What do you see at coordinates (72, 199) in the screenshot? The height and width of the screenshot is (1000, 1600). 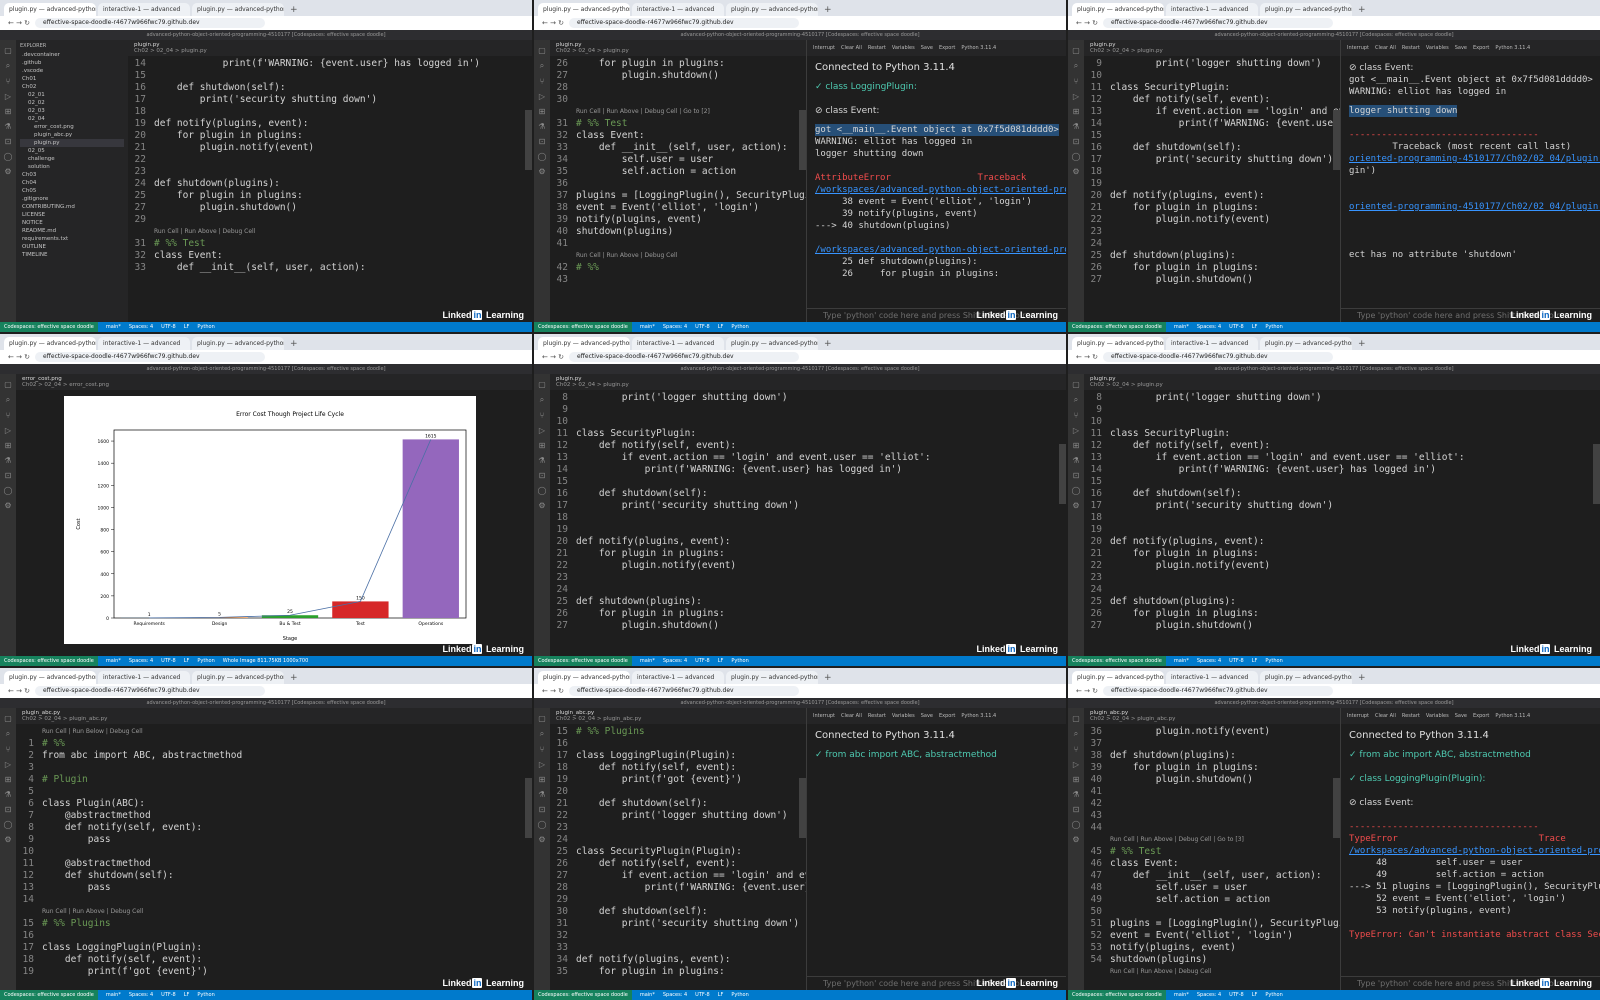 I see `explorer-item: .gitignore` at bounding box center [72, 199].